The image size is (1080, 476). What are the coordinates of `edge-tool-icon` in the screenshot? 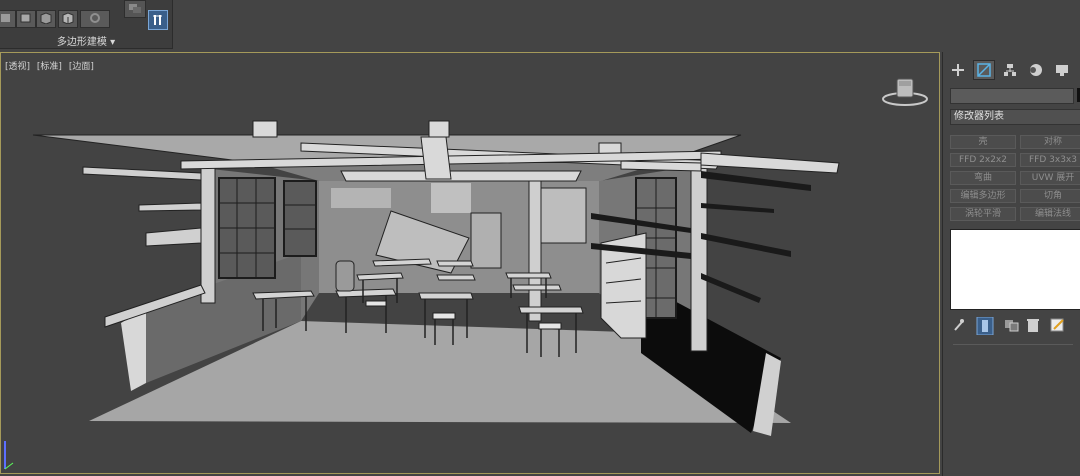 It's located at (8, 19).